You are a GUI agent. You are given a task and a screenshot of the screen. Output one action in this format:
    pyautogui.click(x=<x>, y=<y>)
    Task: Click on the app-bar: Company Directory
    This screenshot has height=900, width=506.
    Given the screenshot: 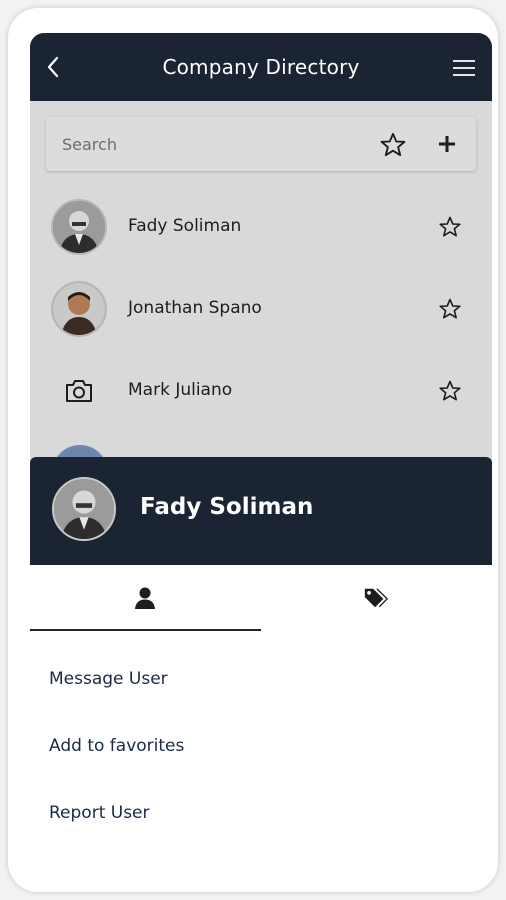 What is the action you would take?
    pyautogui.click(x=261, y=67)
    